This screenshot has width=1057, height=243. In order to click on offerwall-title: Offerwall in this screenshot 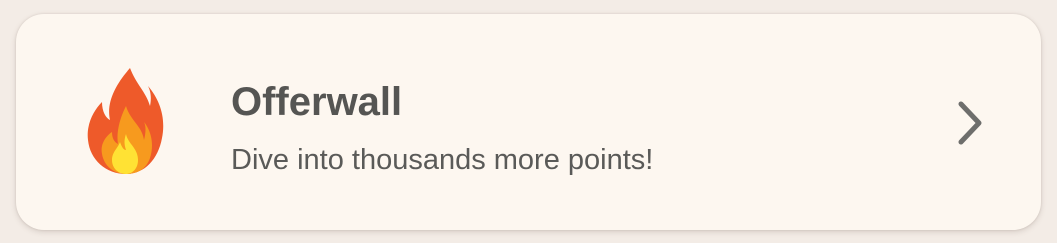, I will do `click(317, 102)`.